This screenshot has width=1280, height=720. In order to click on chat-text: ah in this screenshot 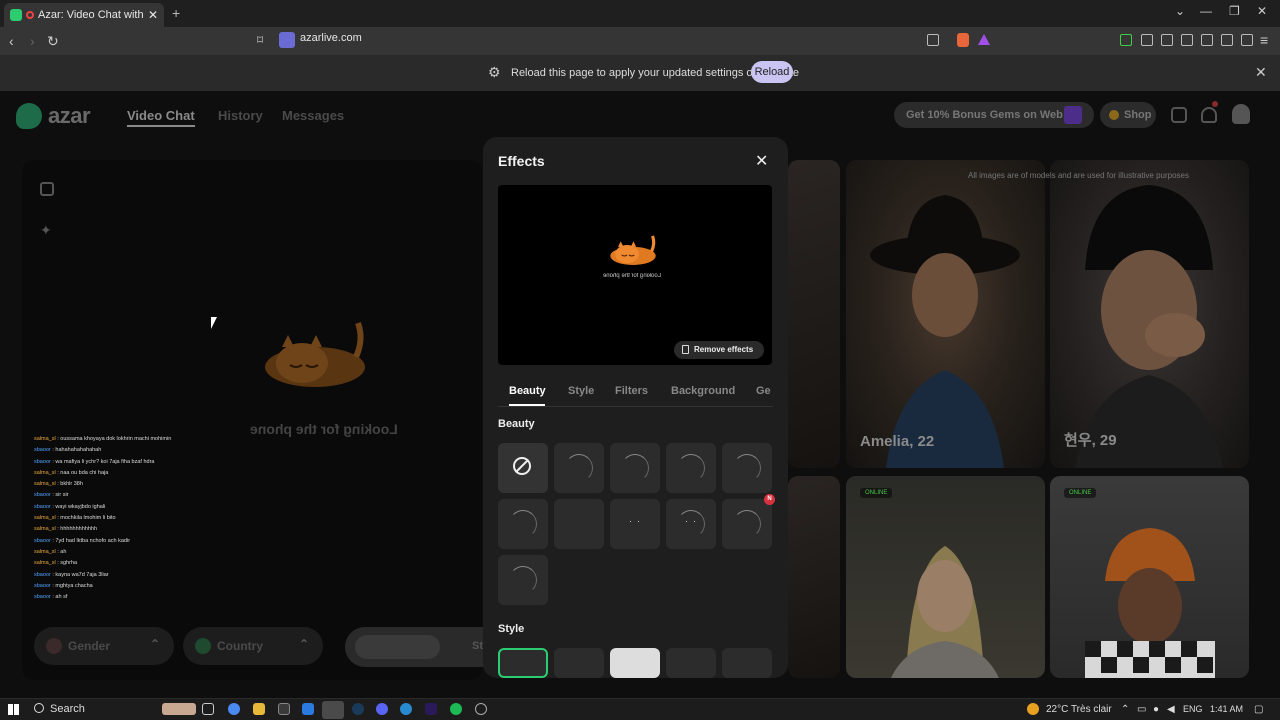, I will do `click(63, 551)`.